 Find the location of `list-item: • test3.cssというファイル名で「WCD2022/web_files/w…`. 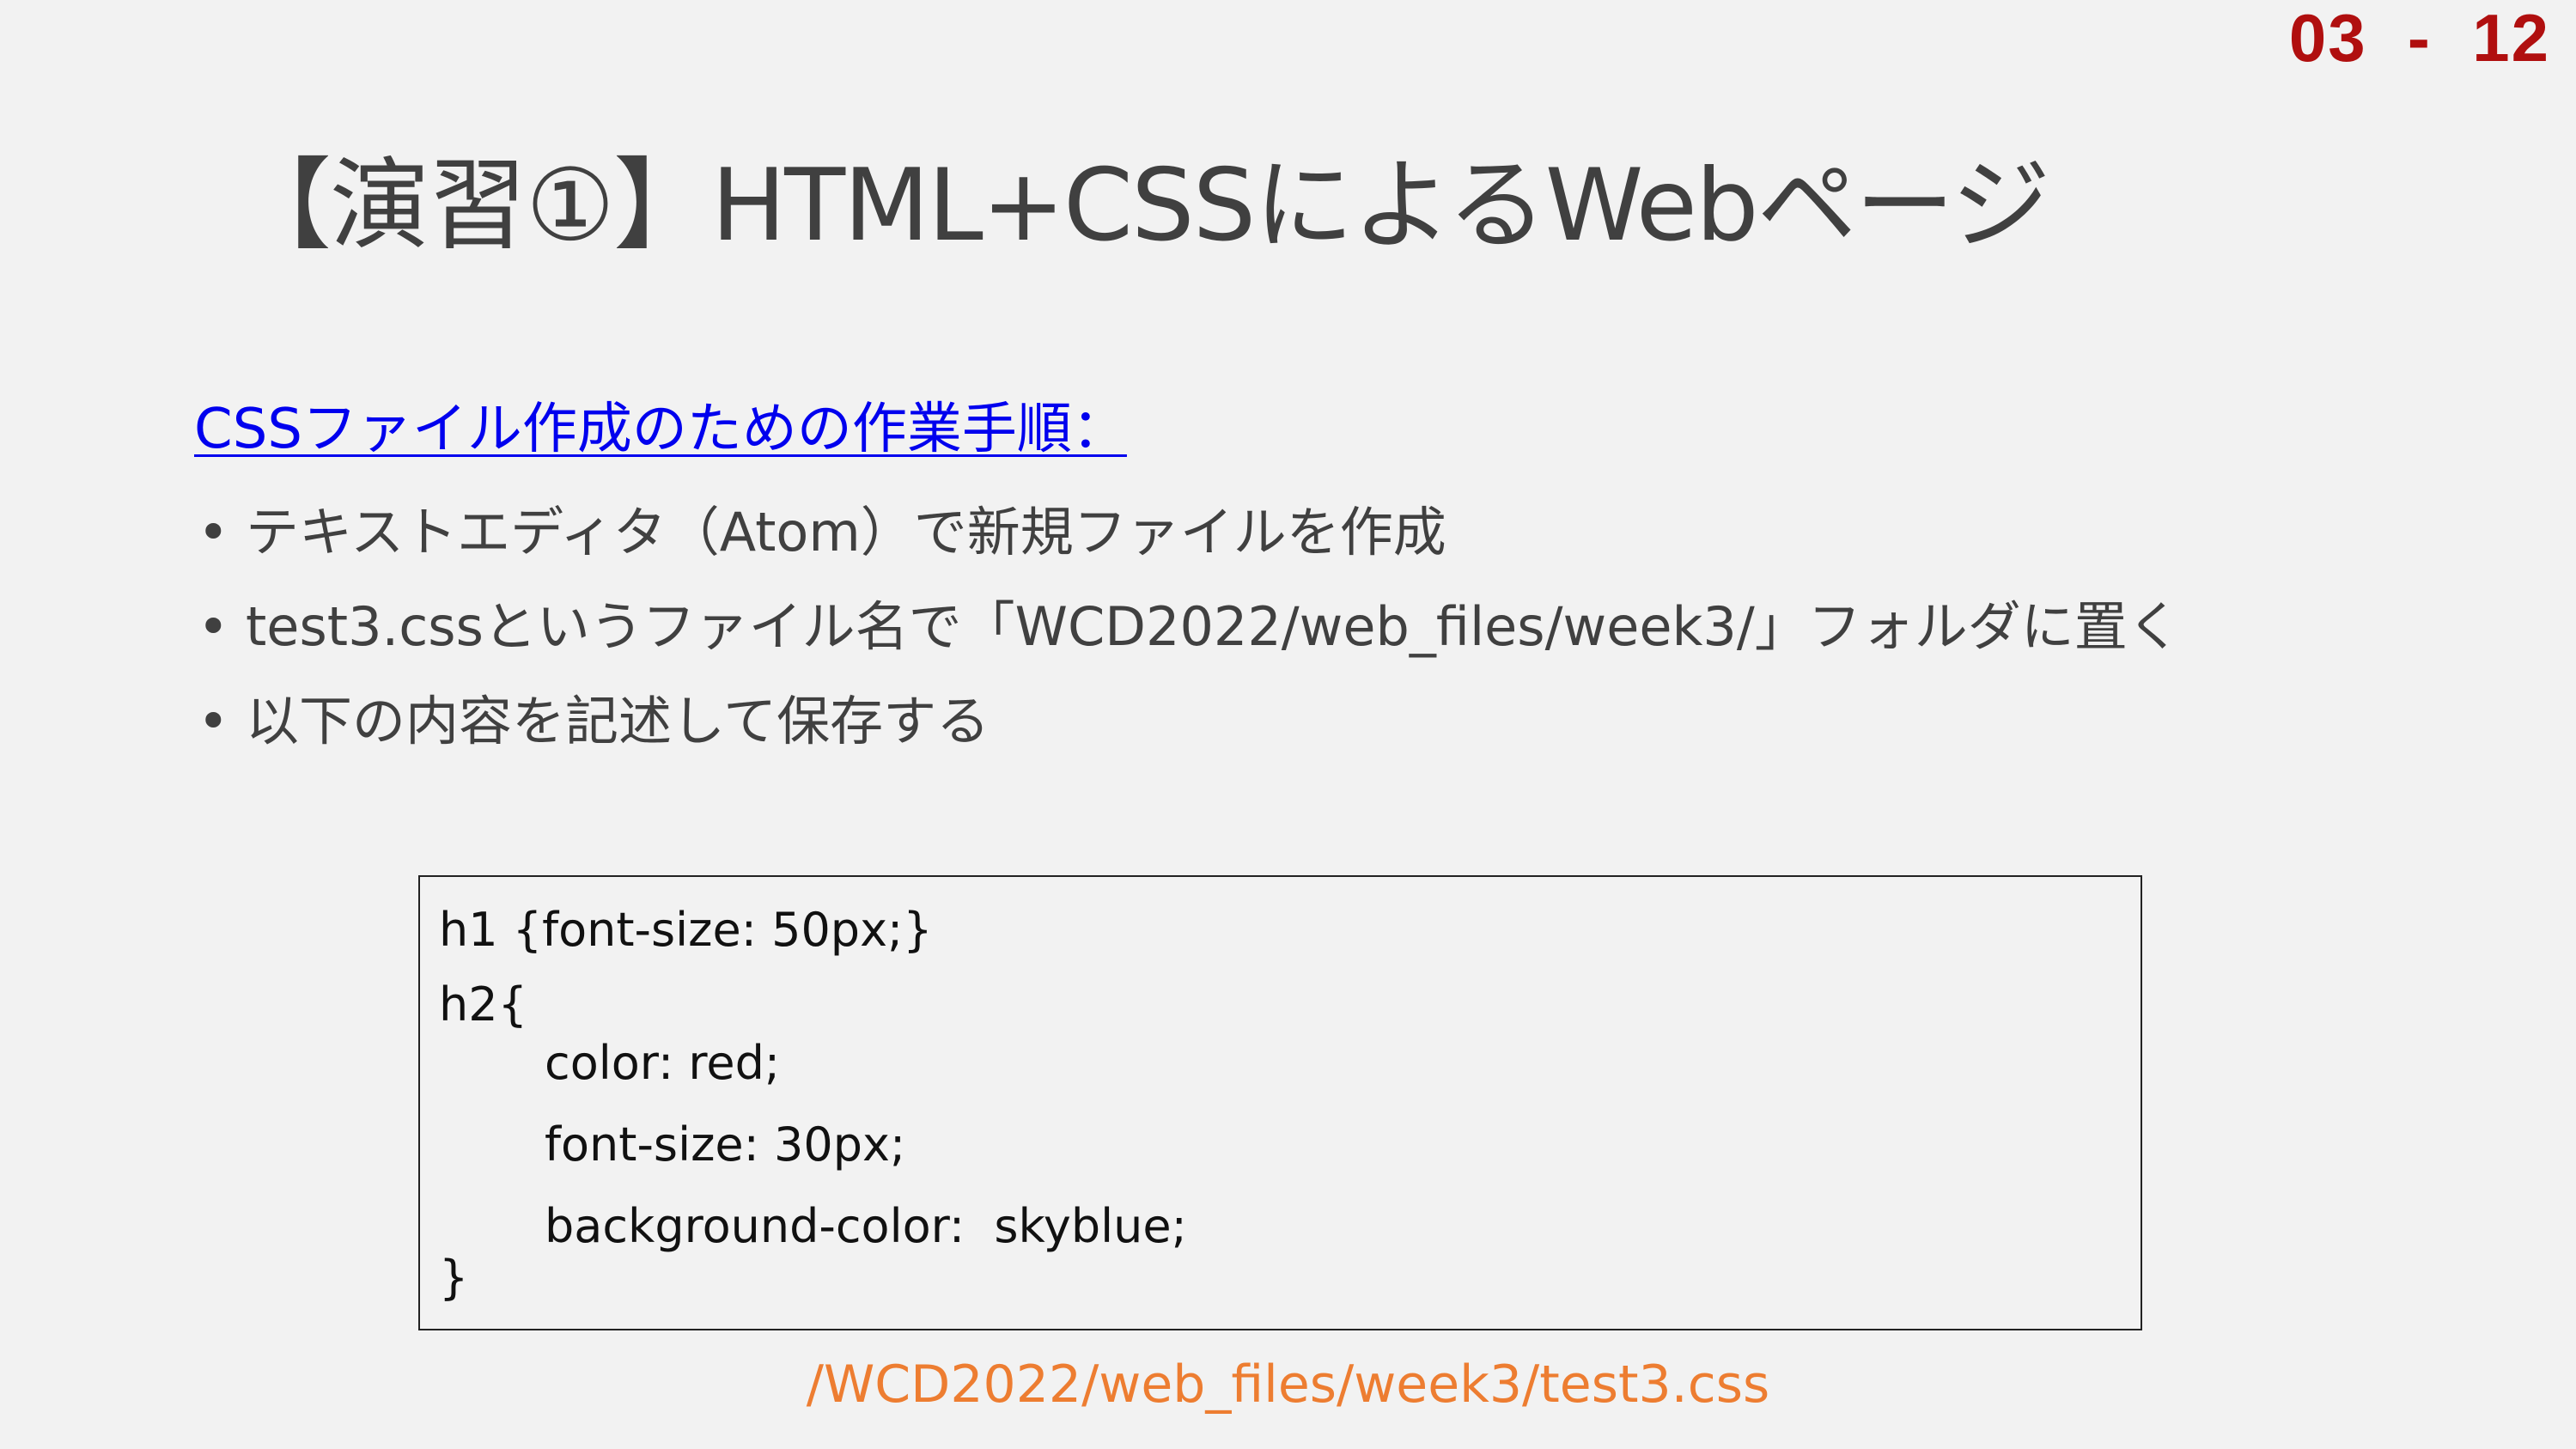

list-item: • test3.cssというファイル名で「WCD2022/web_files/w… is located at coordinates (1319, 627).